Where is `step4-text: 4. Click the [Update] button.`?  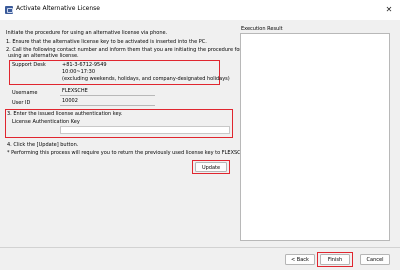 step4-text: 4. Click the [Update] button. is located at coordinates (43, 145).